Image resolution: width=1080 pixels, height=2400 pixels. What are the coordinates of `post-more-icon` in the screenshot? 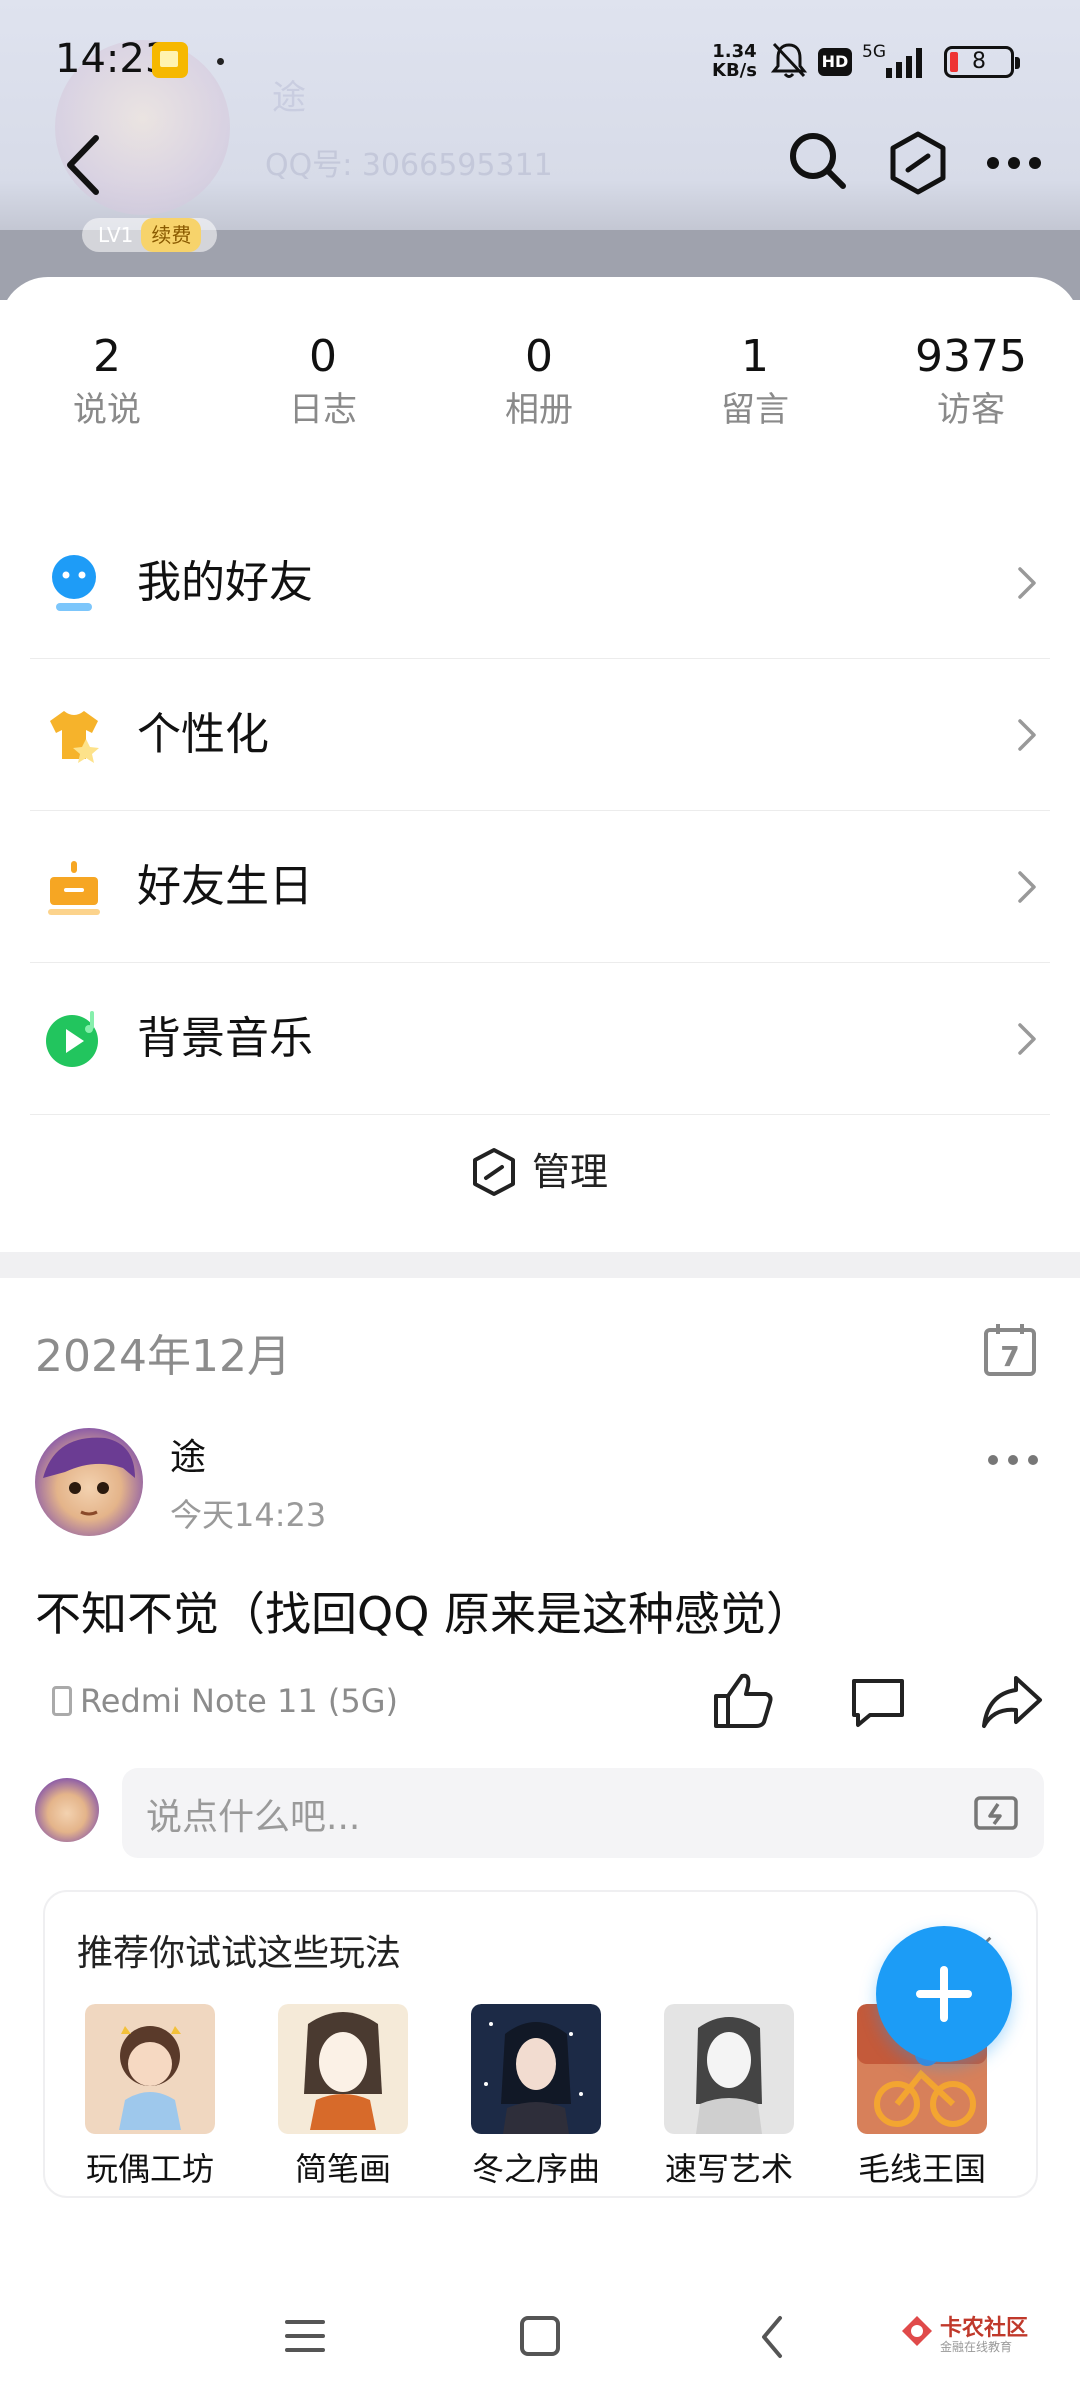 It's located at (1013, 1460).